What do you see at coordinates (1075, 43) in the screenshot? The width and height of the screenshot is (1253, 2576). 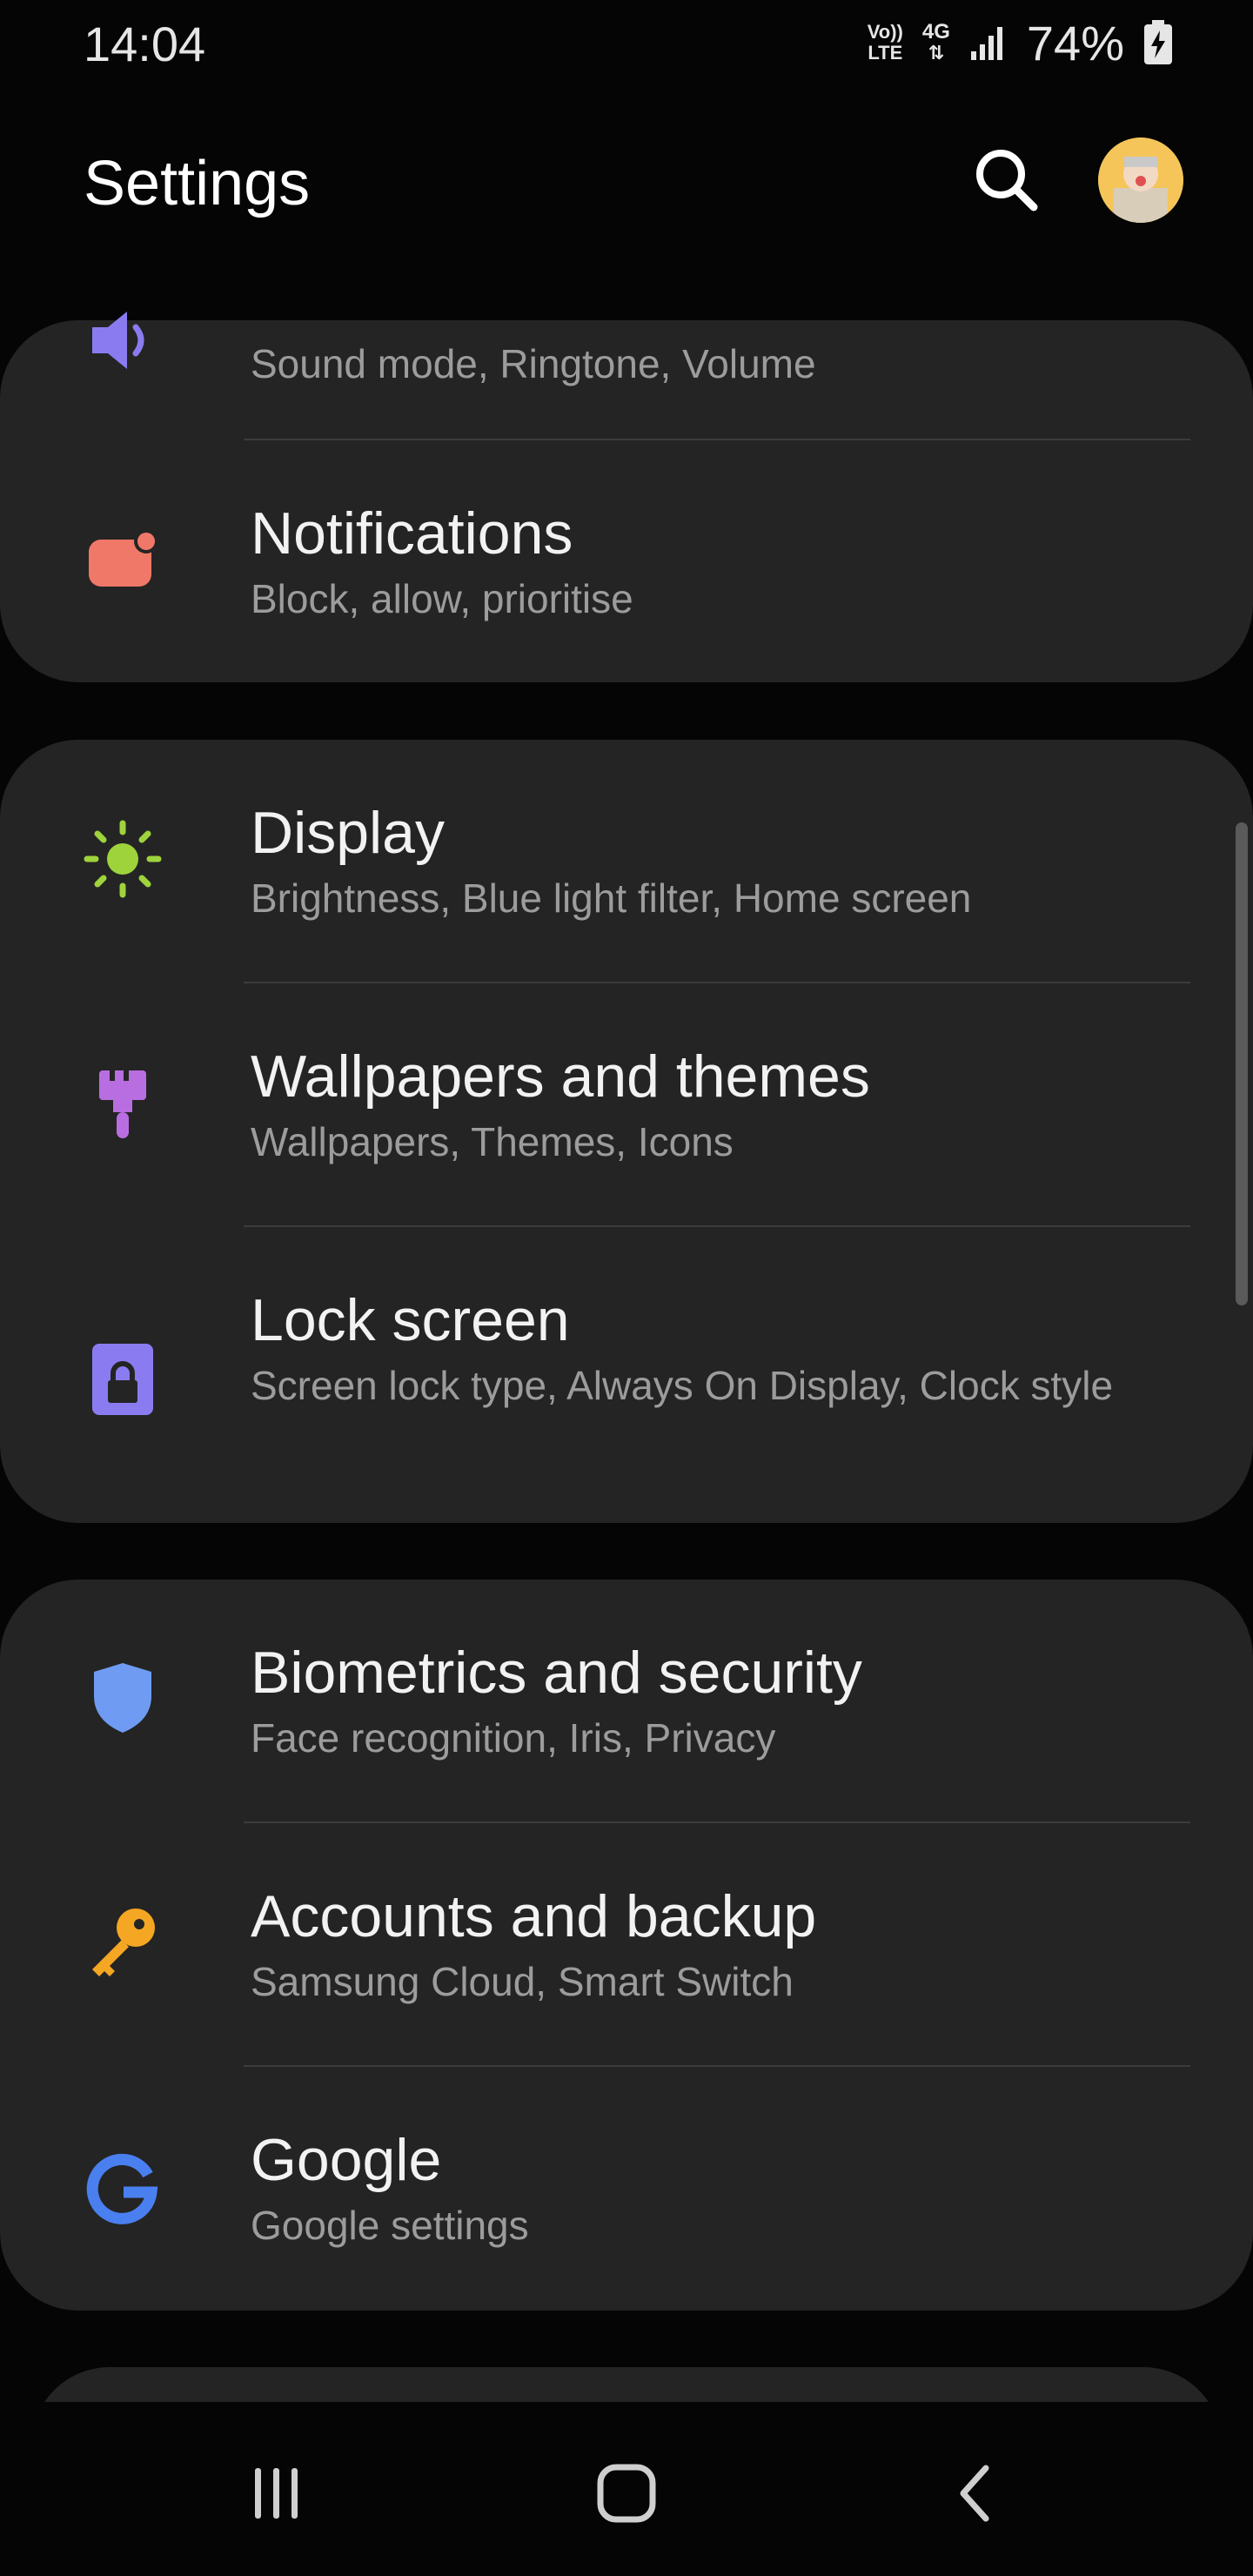 I see `battery-percent: 74%` at bounding box center [1075, 43].